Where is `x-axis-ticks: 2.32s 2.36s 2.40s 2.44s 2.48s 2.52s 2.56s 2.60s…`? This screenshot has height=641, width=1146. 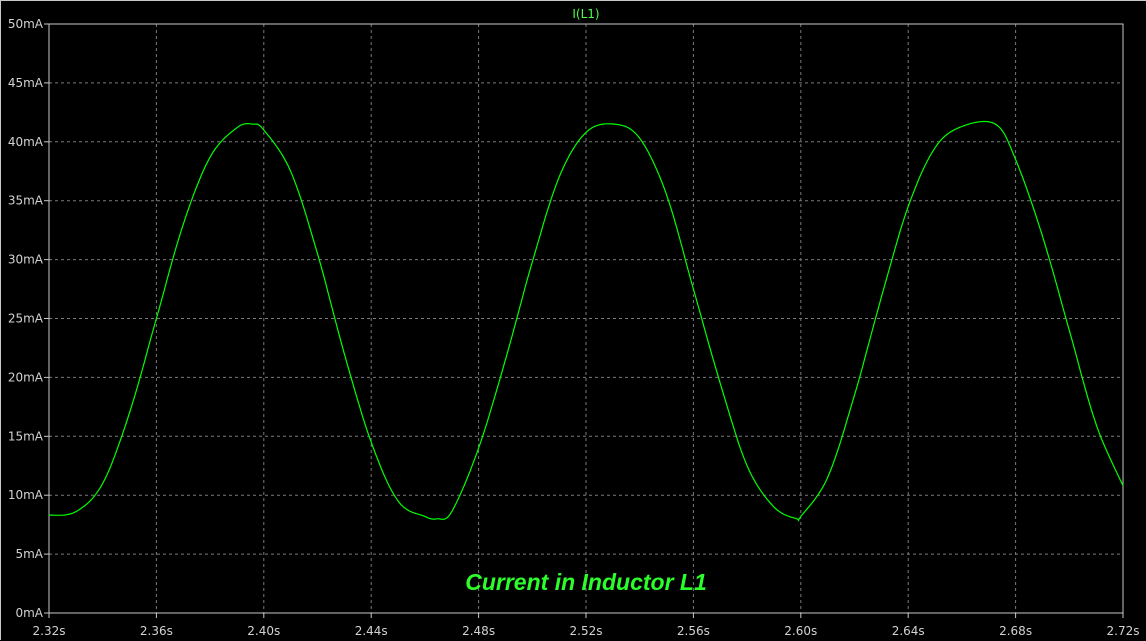 x-axis-ticks: 2.32s 2.36s 2.40s 2.44s 2.48s 2.52s 2.56s 2.60s… is located at coordinates (586, 625).